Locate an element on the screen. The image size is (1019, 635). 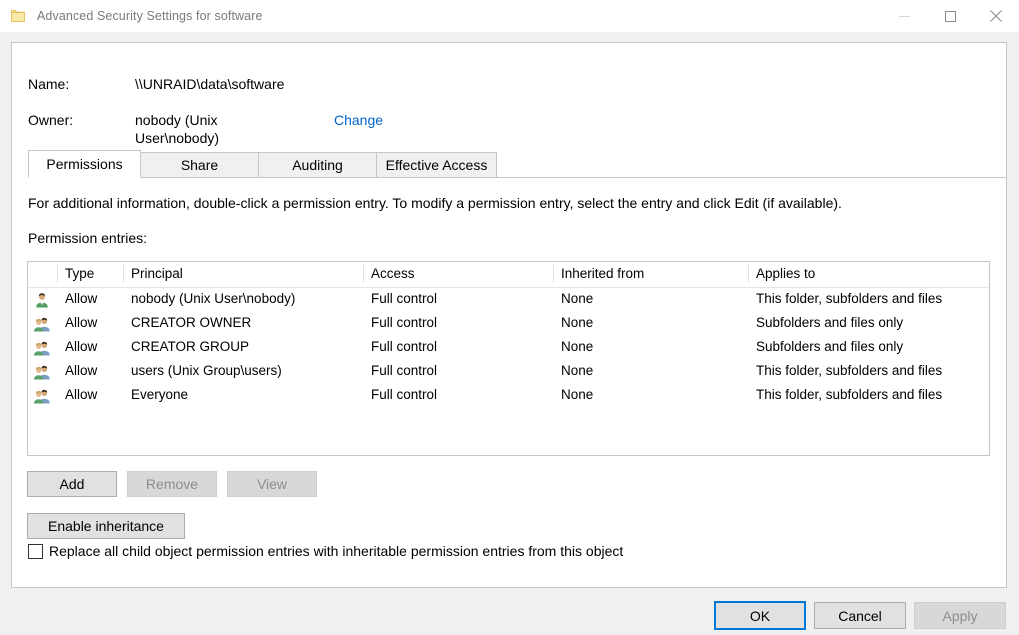
tab-permissions: Permissions is located at coordinates (84, 164).